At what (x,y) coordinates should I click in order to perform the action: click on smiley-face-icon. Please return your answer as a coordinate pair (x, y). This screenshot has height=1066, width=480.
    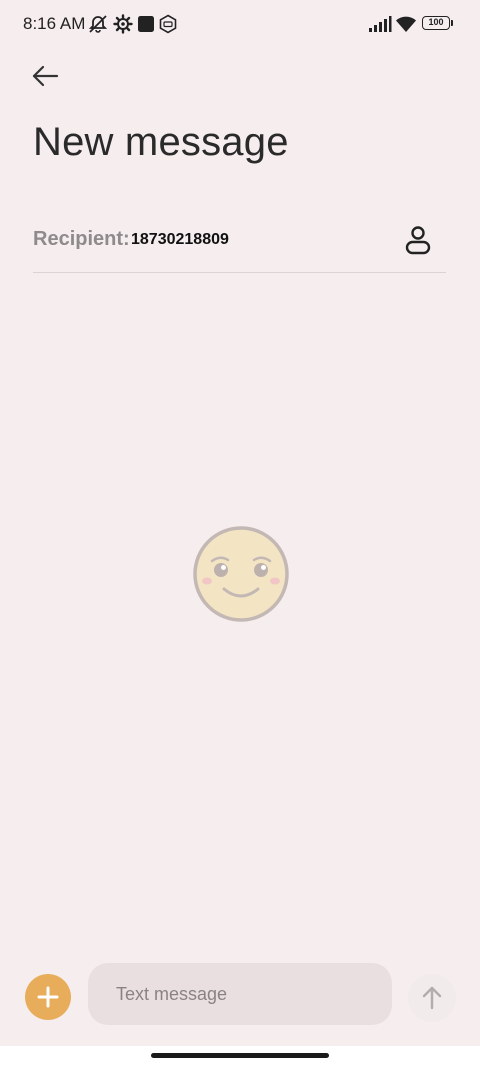
    Looking at the image, I should click on (241, 574).